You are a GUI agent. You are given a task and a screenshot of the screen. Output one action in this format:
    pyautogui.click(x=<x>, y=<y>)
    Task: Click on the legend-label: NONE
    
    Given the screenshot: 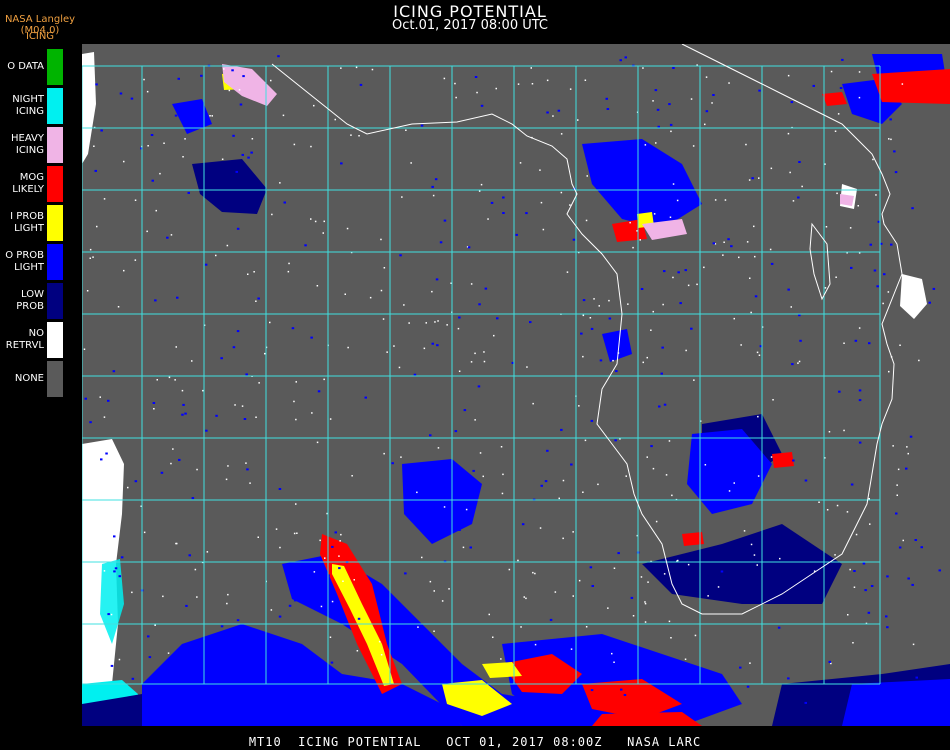 What is the action you would take?
    pyautogui.click(x=29, y=378)
    